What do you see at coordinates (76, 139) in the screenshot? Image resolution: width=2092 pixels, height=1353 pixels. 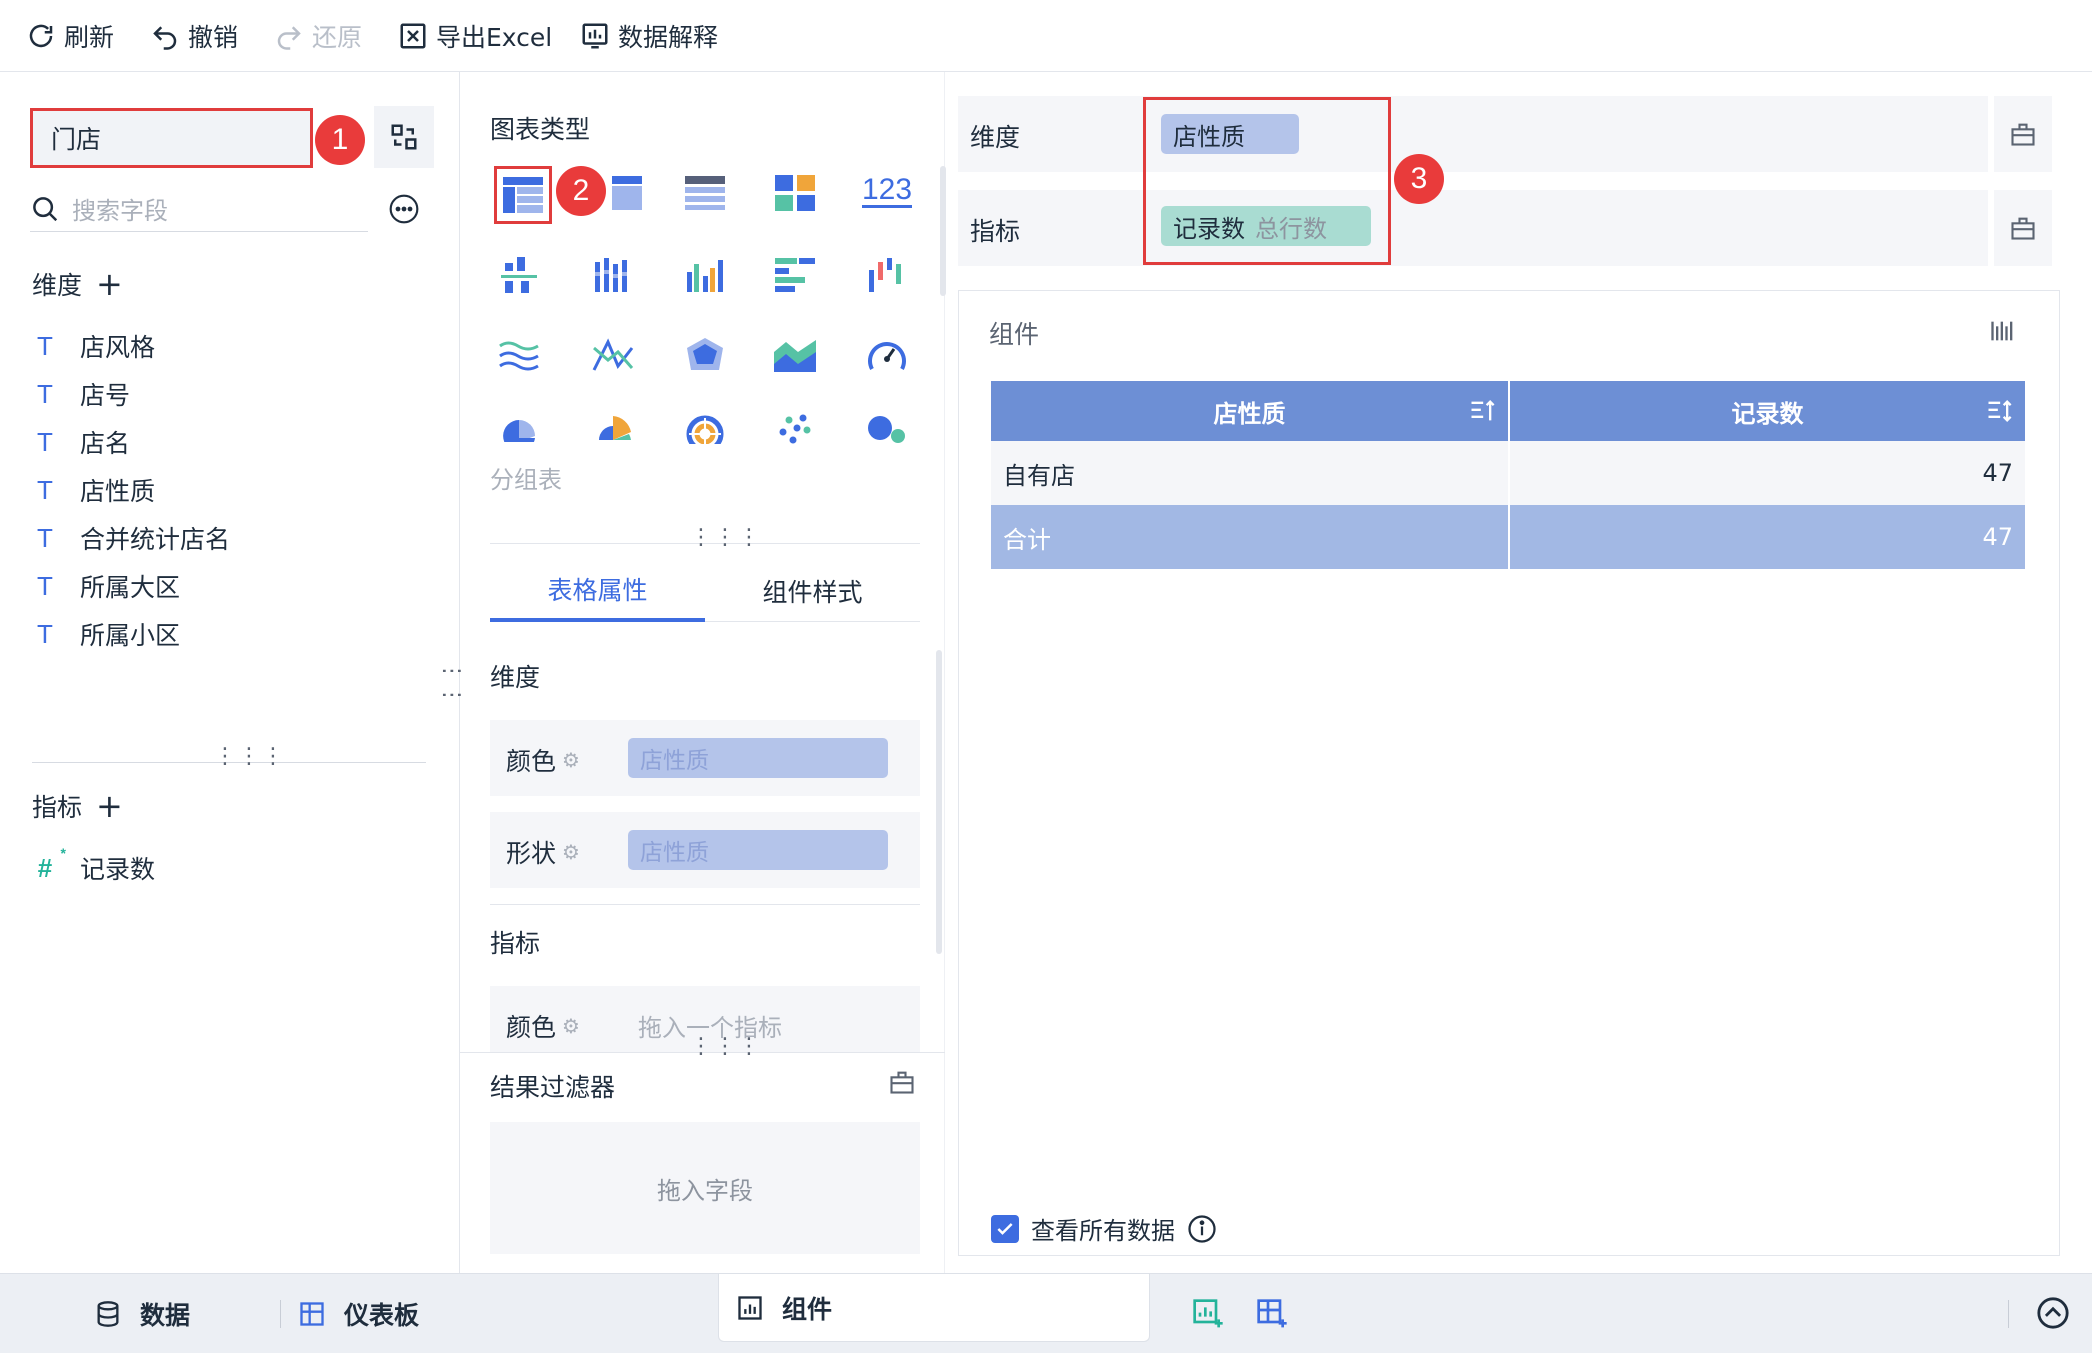 I see `dataset-name: 门店` at bounding box center [76, 139].